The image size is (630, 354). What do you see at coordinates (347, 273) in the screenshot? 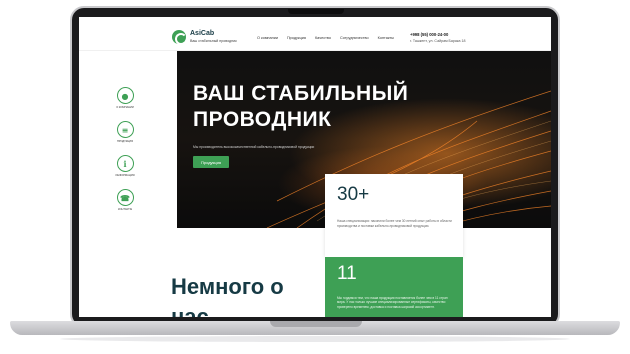
I see `stat-value: 11` at bounding box center [347, 273].